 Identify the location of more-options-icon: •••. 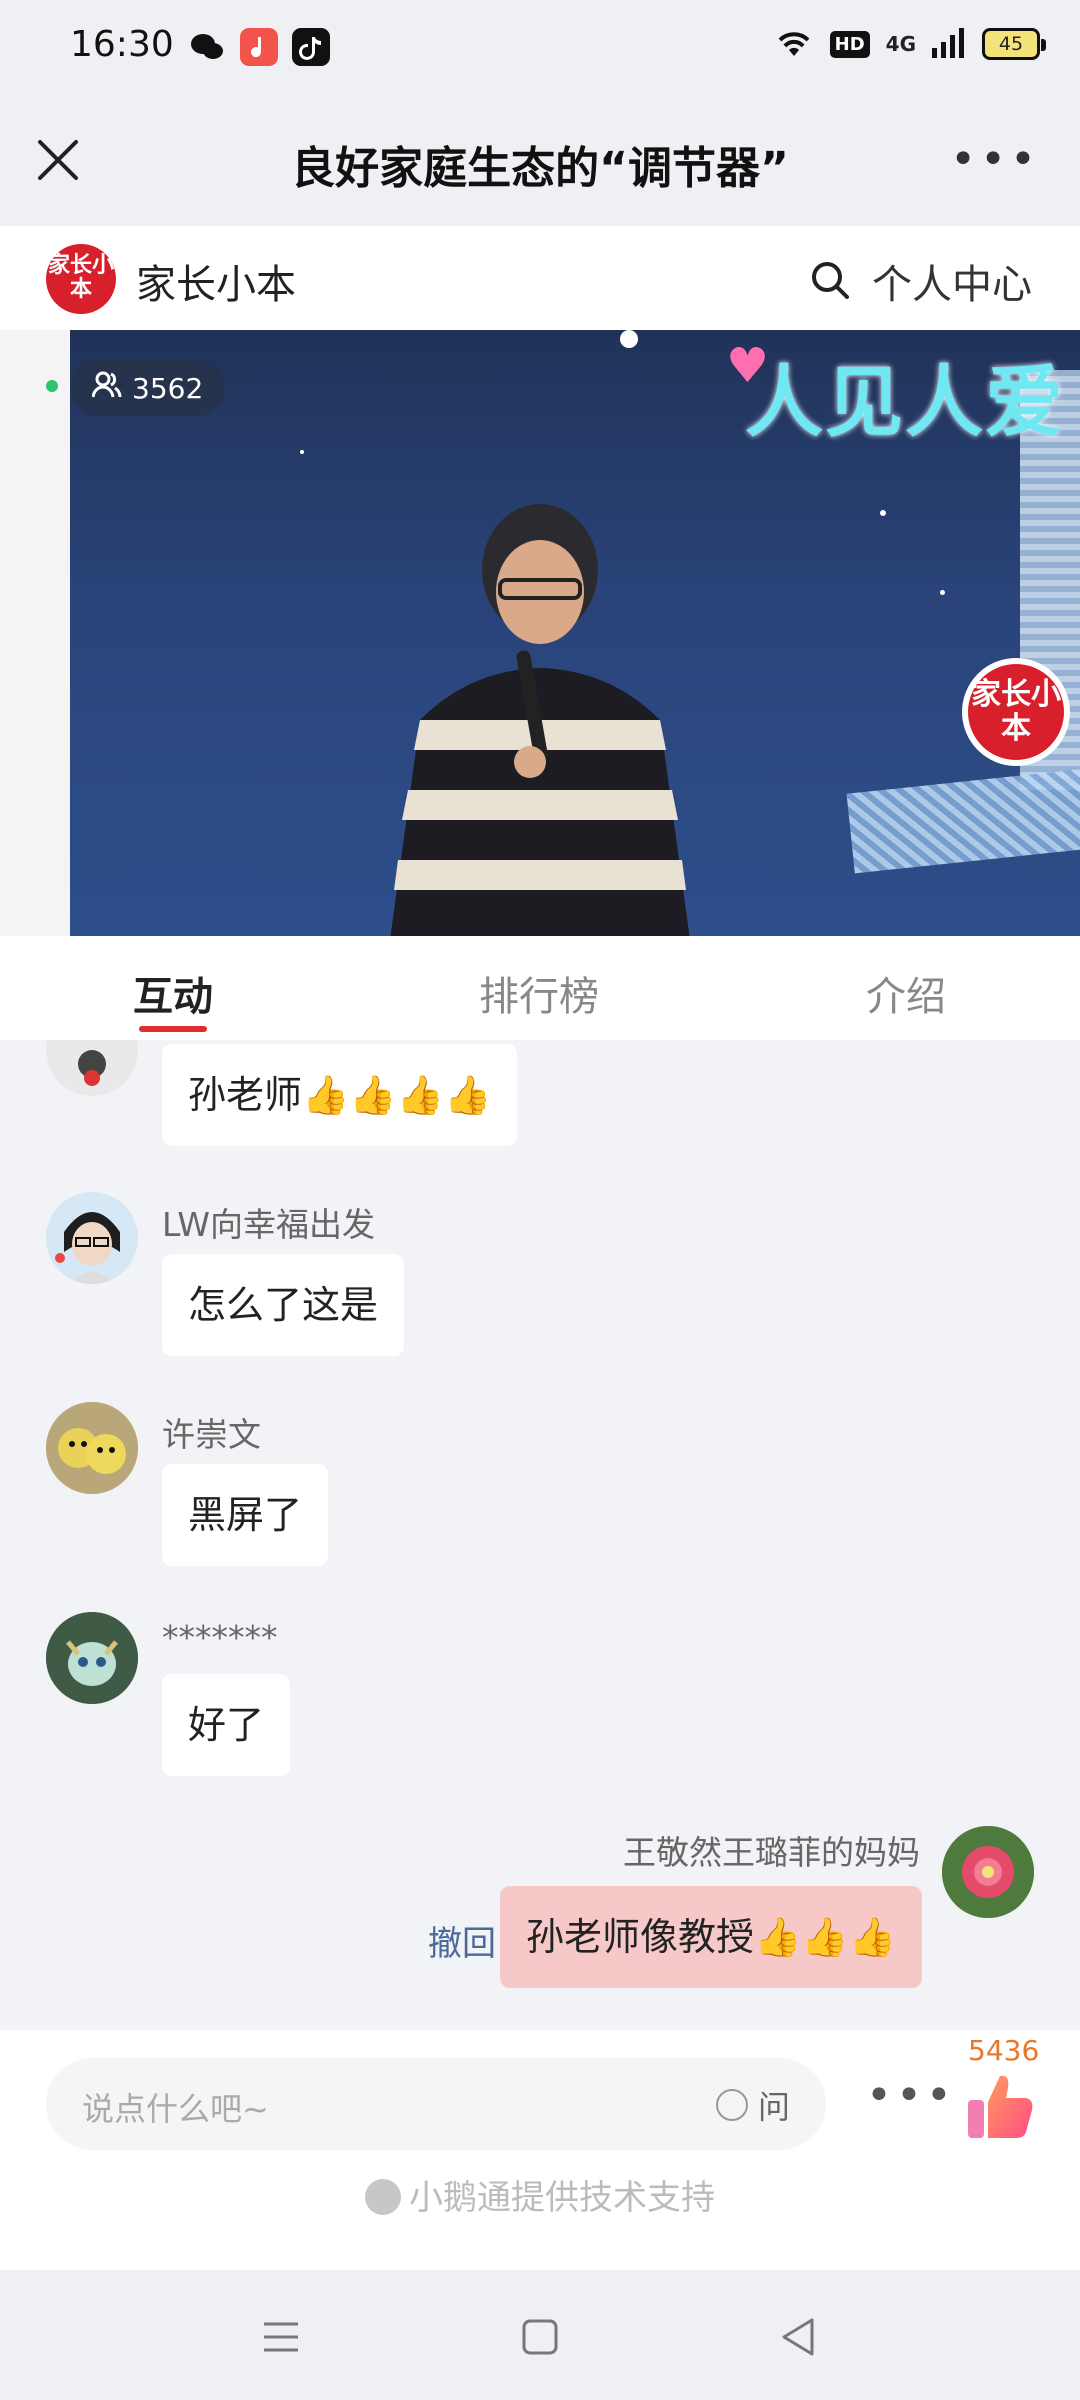
(911, 2096).